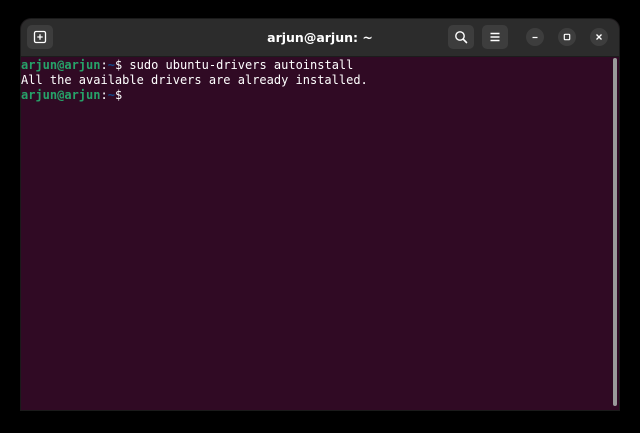 This screenshot has height=433, width=640. I want to click on text-cursor, so click(130, 94).